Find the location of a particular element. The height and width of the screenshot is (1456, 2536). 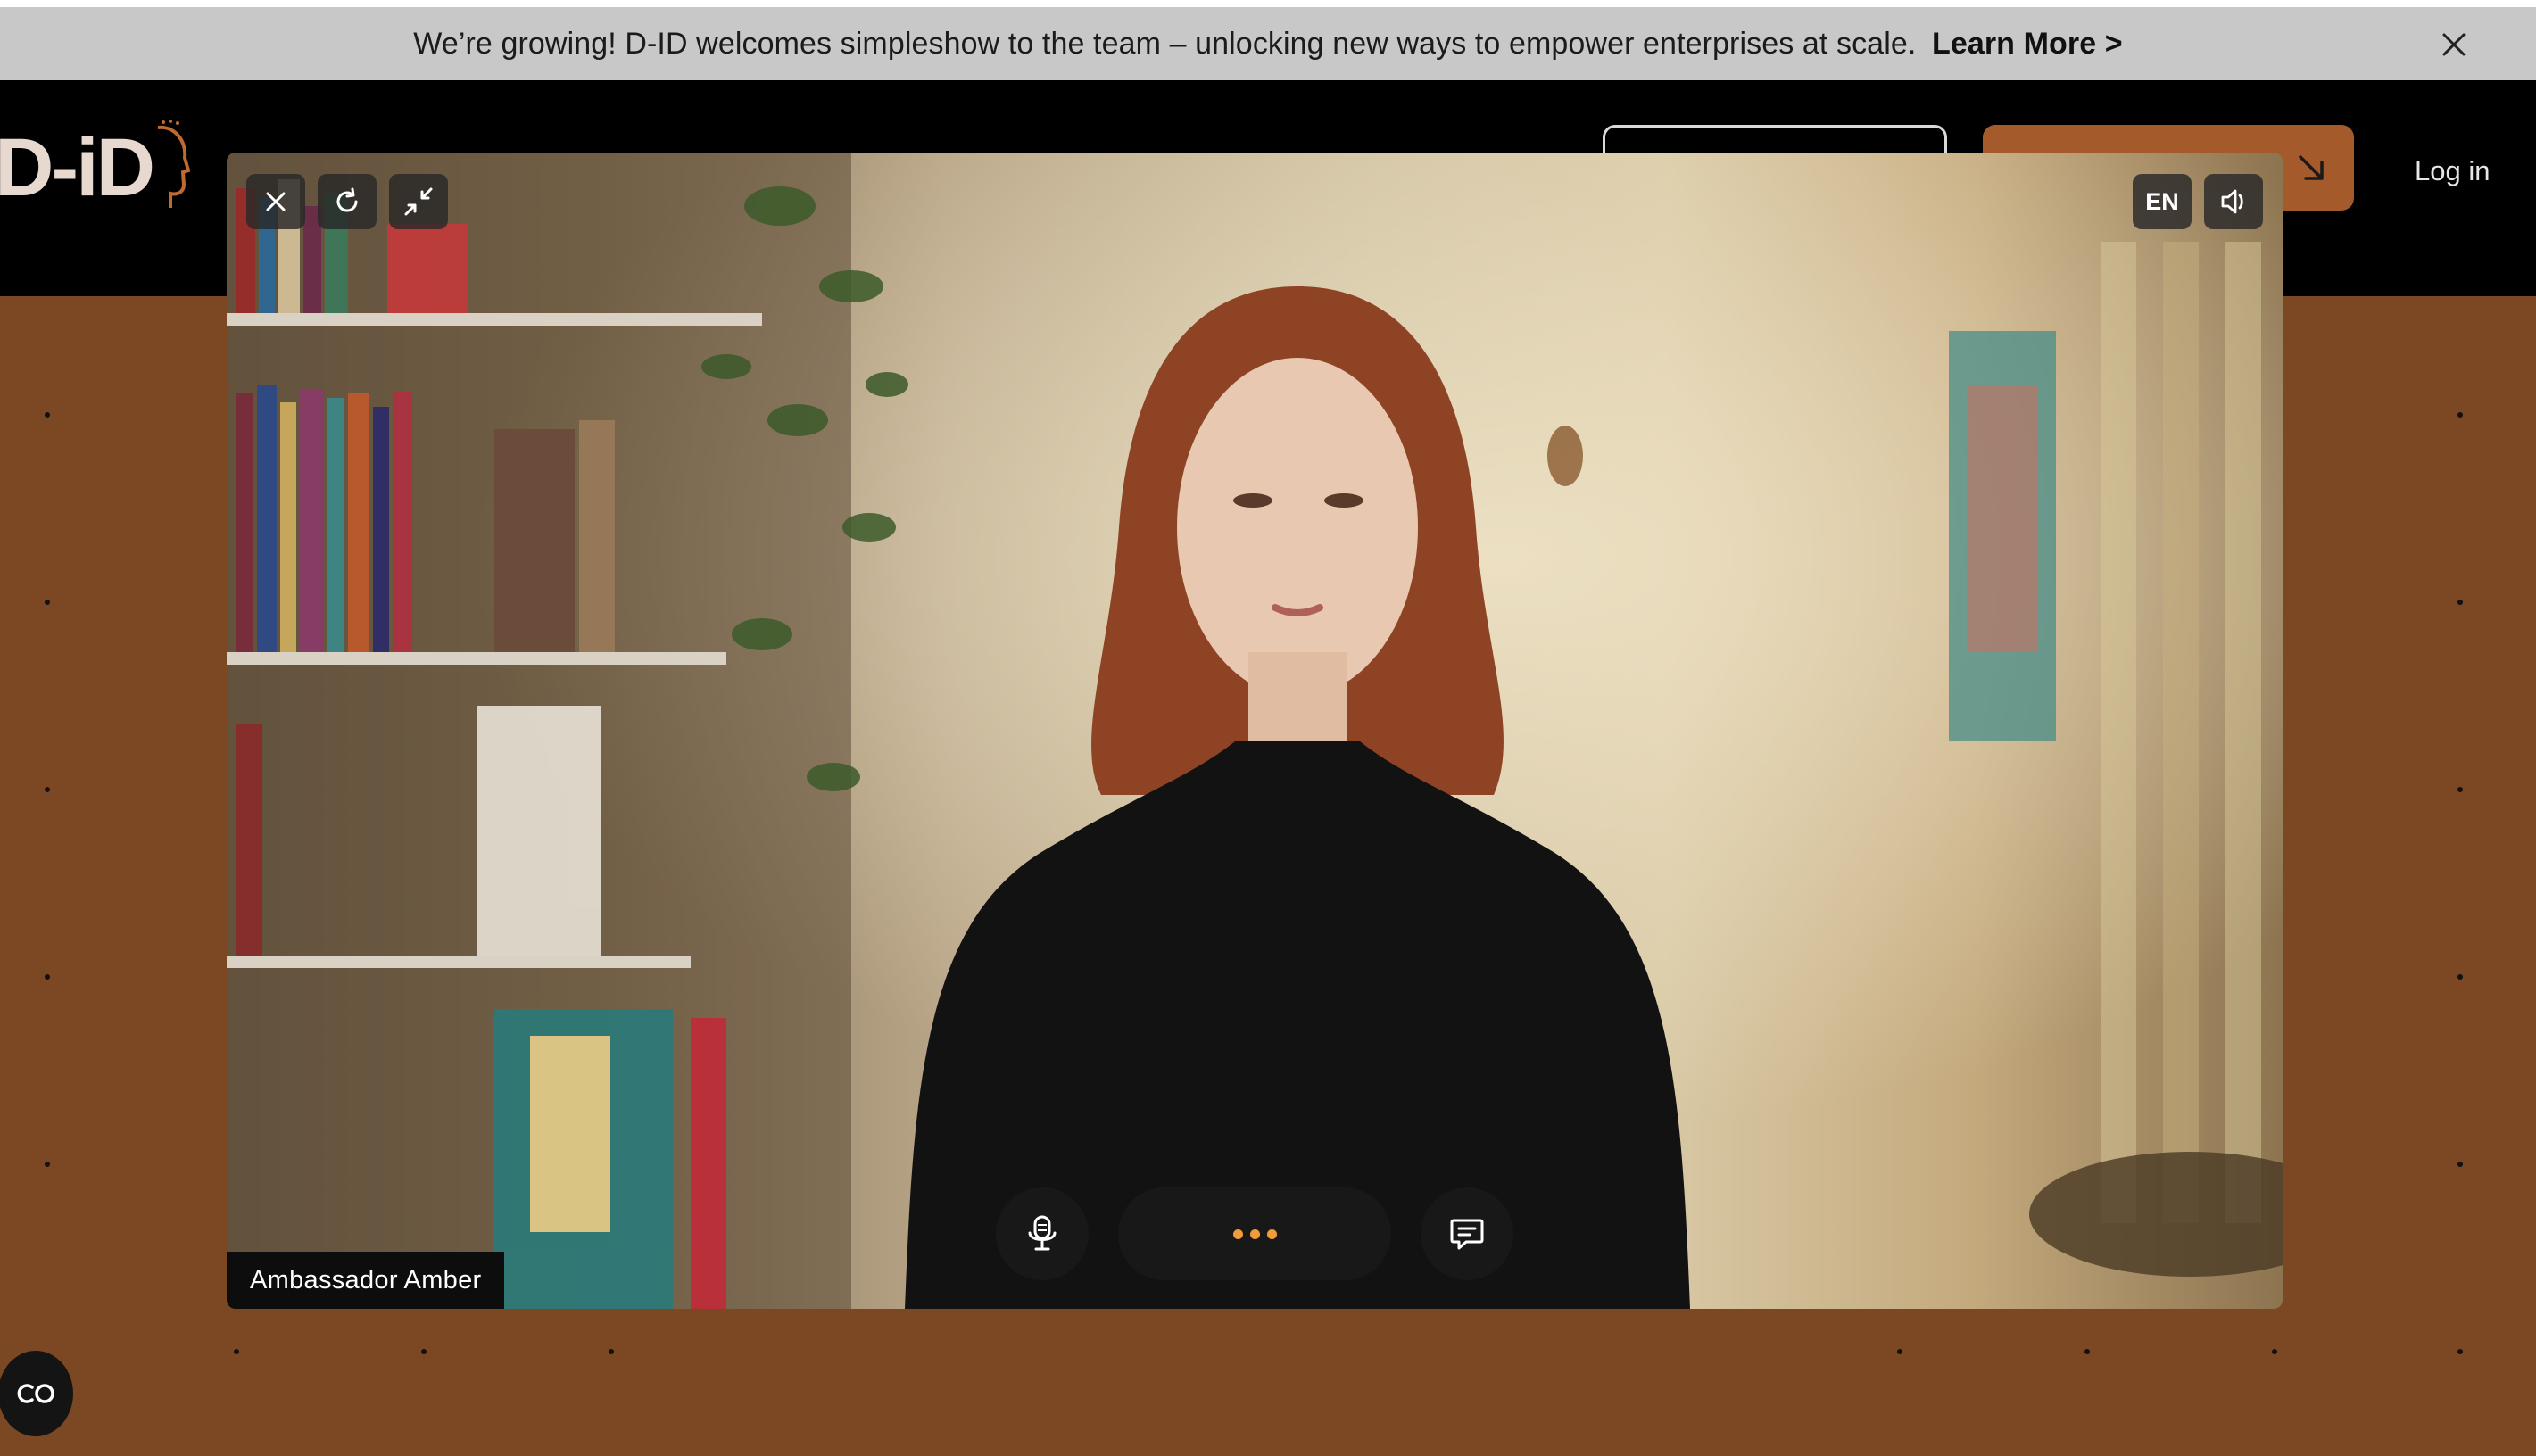

language-button: EN is located at coordinates (2162, 202).